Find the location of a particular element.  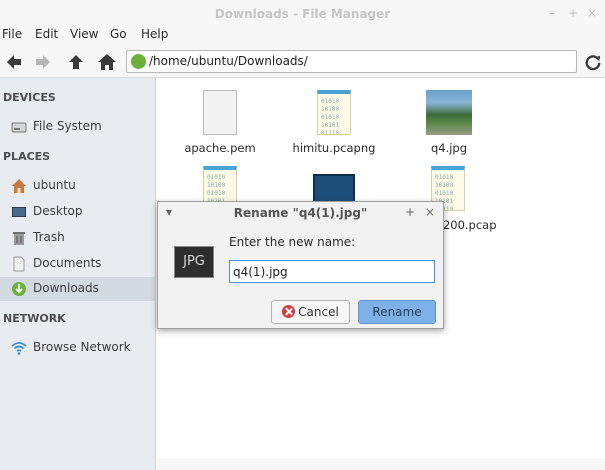

window-title: Downloads - File Manager is located at coordinates (302, 14).